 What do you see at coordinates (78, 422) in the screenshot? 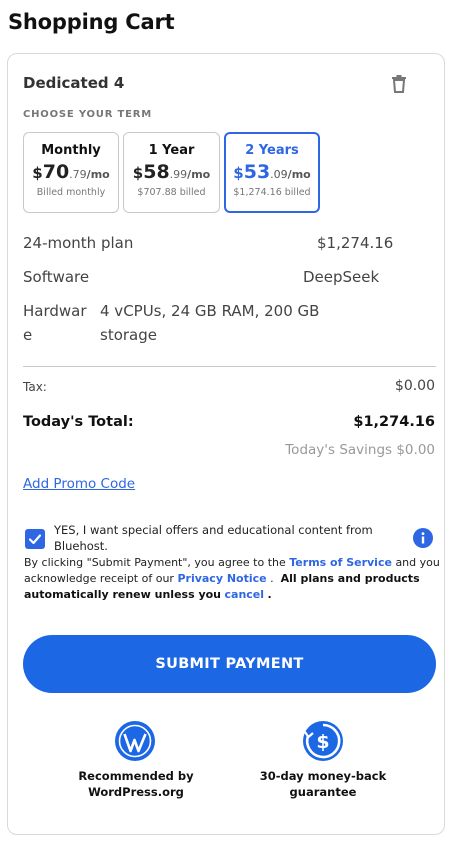
I see `total-label: Today's Total:` at bounding box center [78, 422].